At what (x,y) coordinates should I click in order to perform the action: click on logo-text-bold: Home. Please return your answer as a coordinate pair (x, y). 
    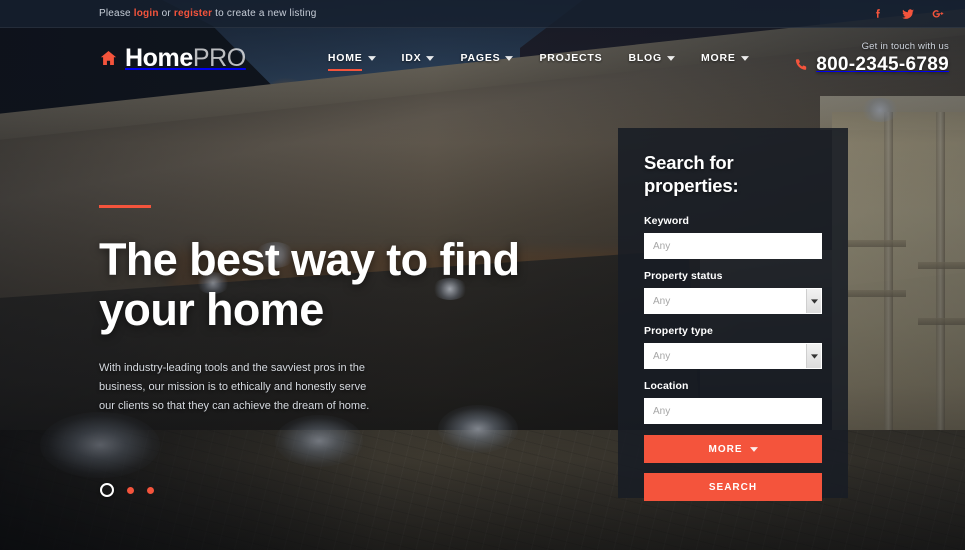
    Looking at the image, I should click on (159, 57).